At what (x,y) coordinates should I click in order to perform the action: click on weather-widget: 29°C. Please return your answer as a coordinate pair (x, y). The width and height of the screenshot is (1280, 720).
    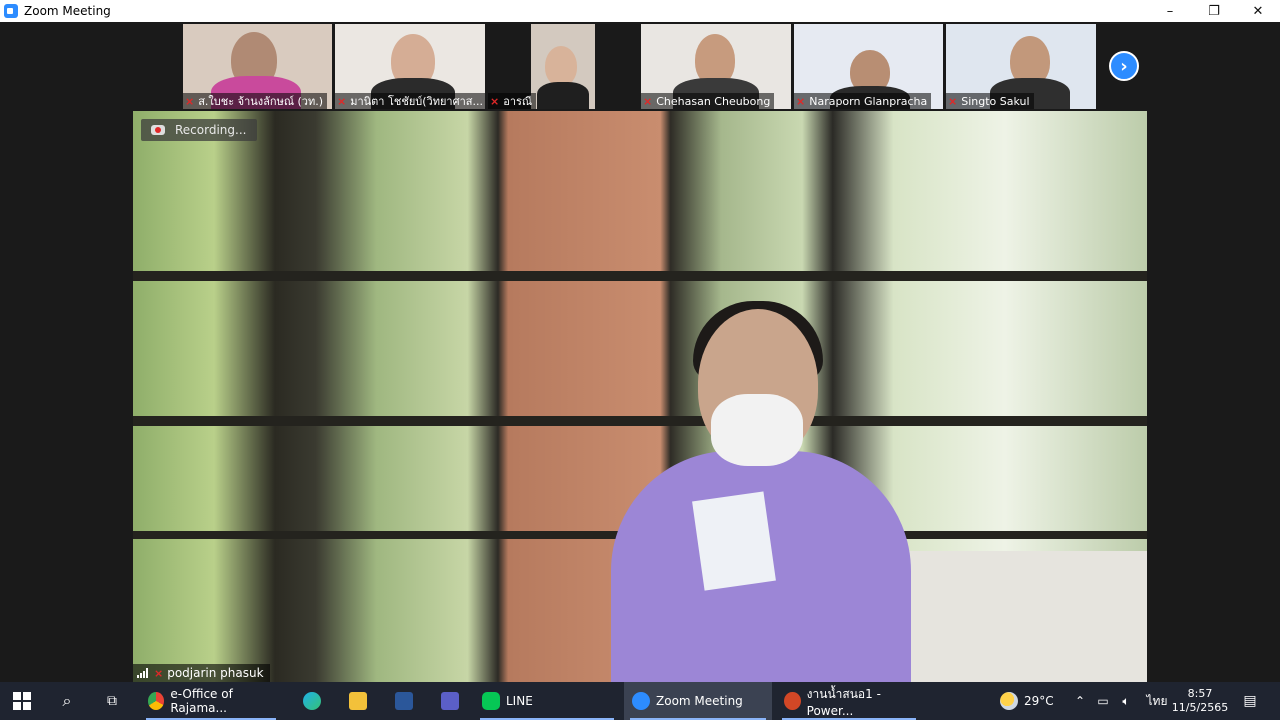
    Looking at the image, I should click on (1032, 701).